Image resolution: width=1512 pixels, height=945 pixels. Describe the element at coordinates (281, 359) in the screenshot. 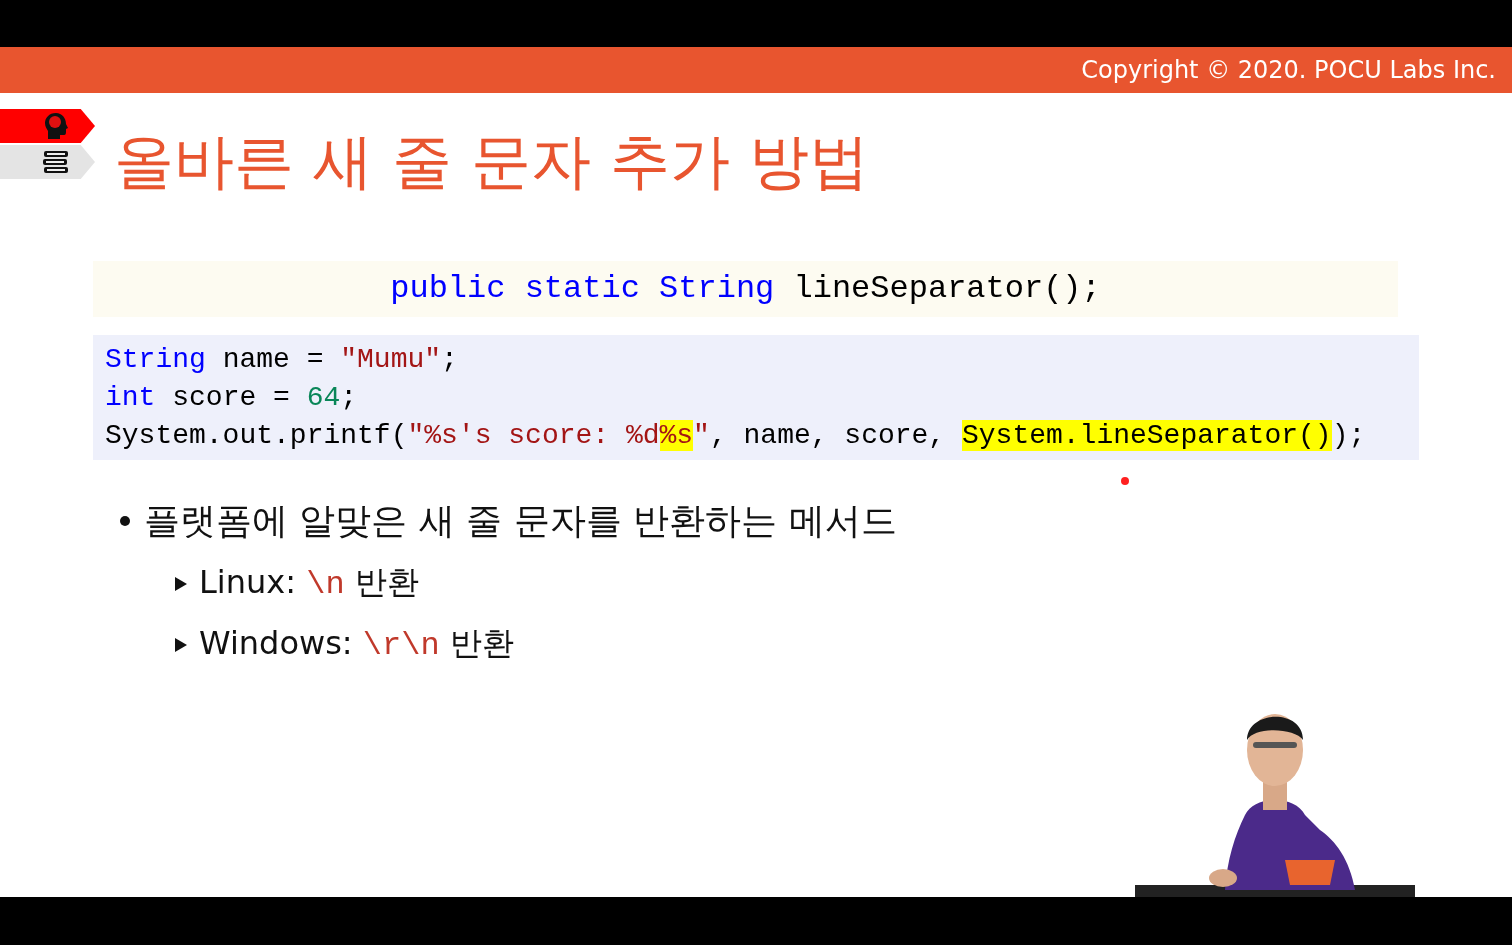

I see `code-line: String name = "Mumu";` at that location.